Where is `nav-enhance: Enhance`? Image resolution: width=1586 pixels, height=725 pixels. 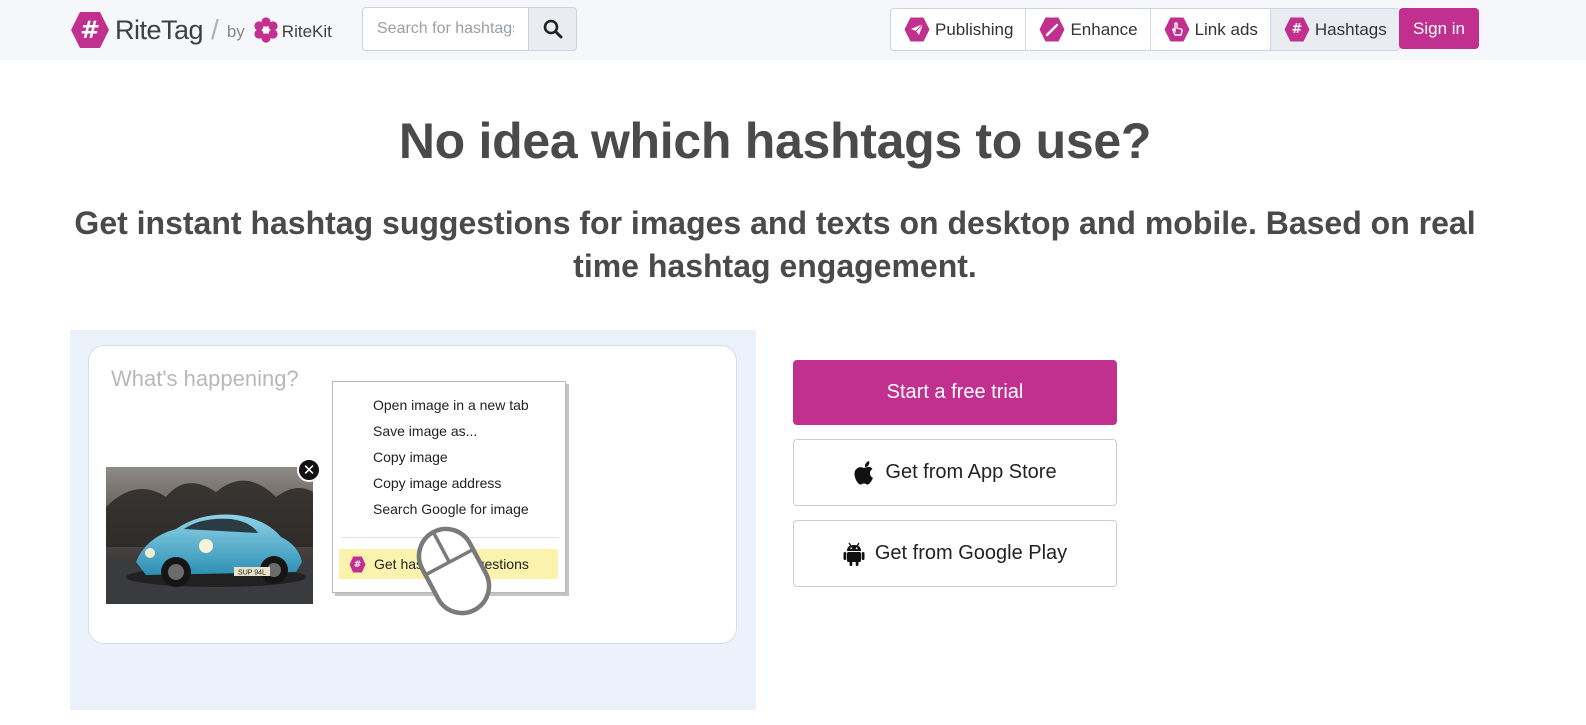
nav-enhance: Enhance is located at coordinates (1088, 29).